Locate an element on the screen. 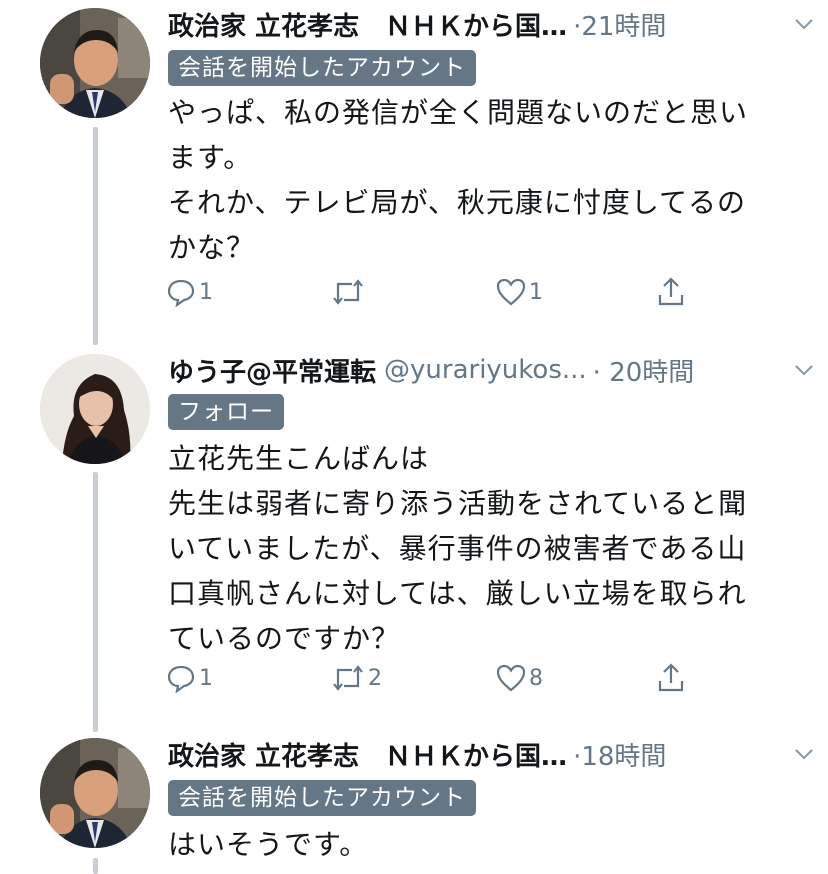  retweet-count: 2 is located at coordinates (375, 678).